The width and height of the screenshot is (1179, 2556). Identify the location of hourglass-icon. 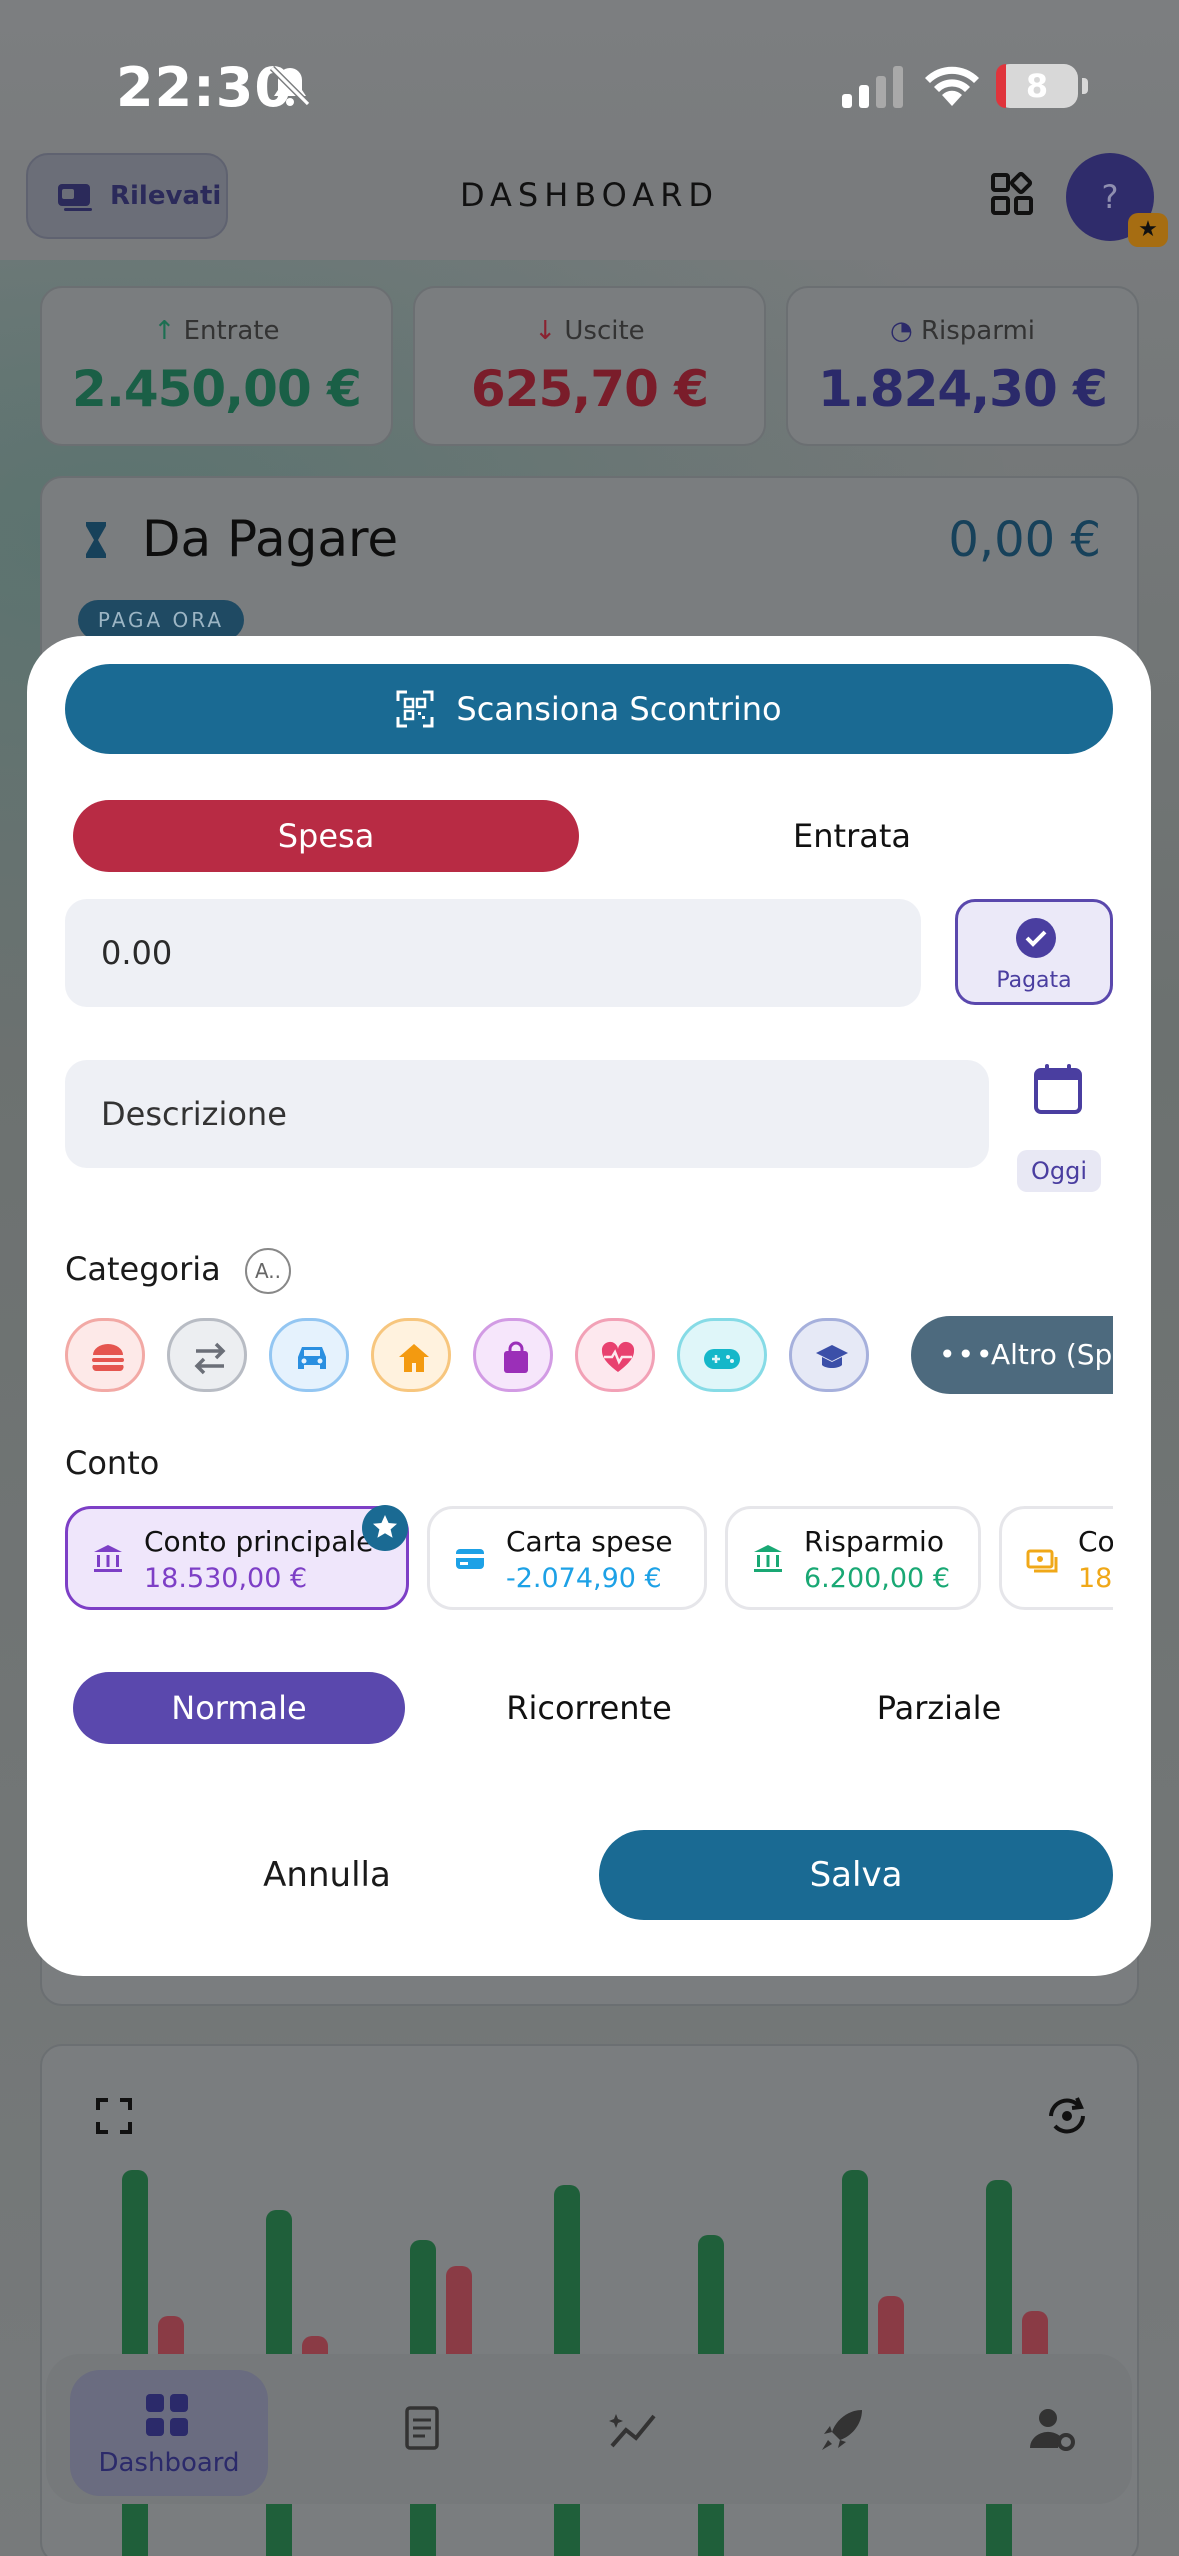
(96, 540).